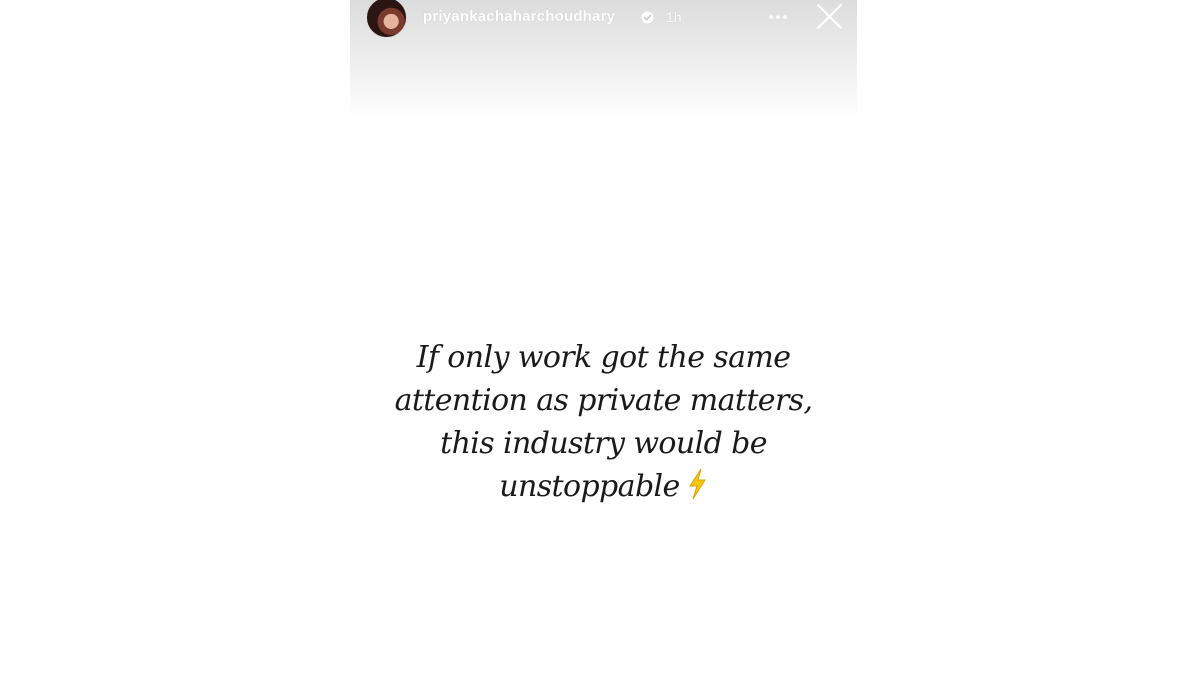 This screenshot has width=1200, height=675. Describe the element at coordinates (589, 486) in the screenshot. I see `story-text-word: unstoppable` at that location.